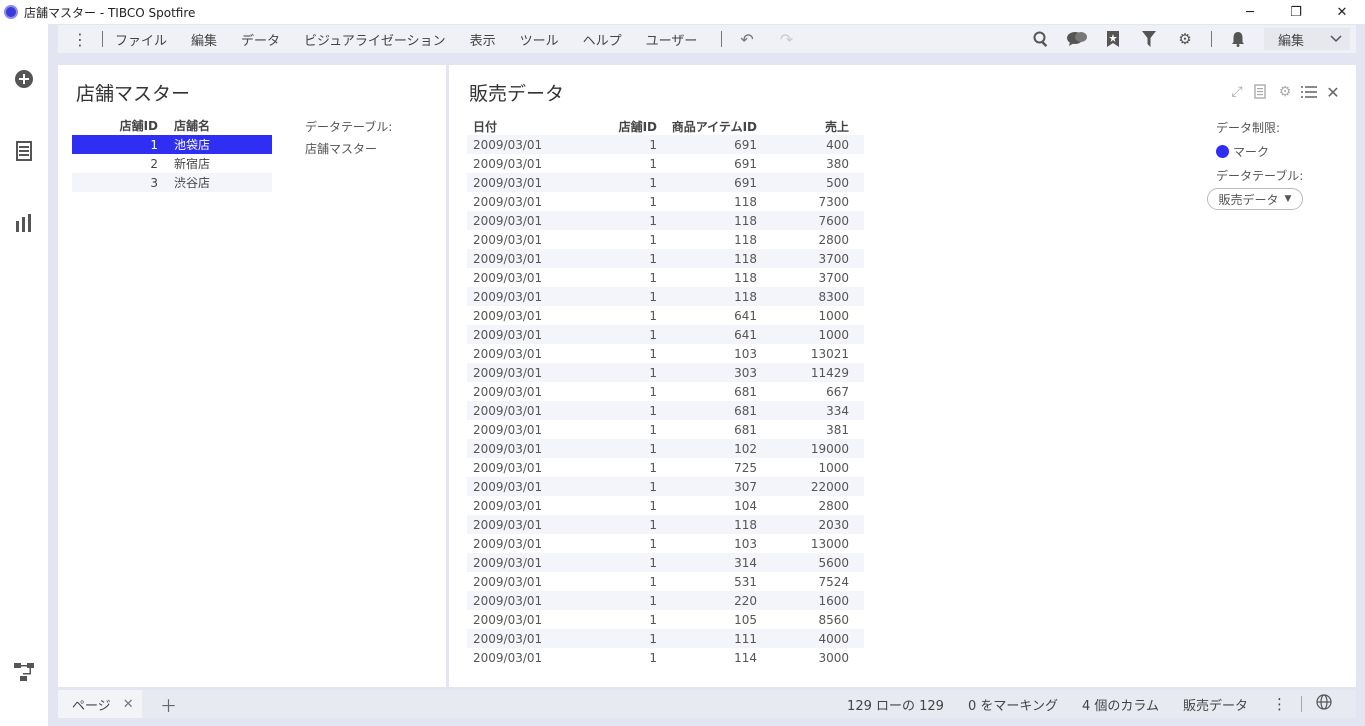 The height and width of the screenshot is (726, 1365). I want to click on settings-gear-icon: ⚙, so click(1185, 39).